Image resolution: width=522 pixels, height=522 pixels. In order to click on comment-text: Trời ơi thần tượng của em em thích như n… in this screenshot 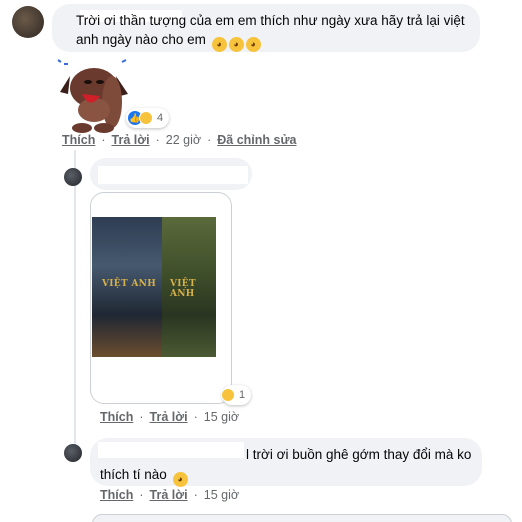, I will do `click(270, 30)`.